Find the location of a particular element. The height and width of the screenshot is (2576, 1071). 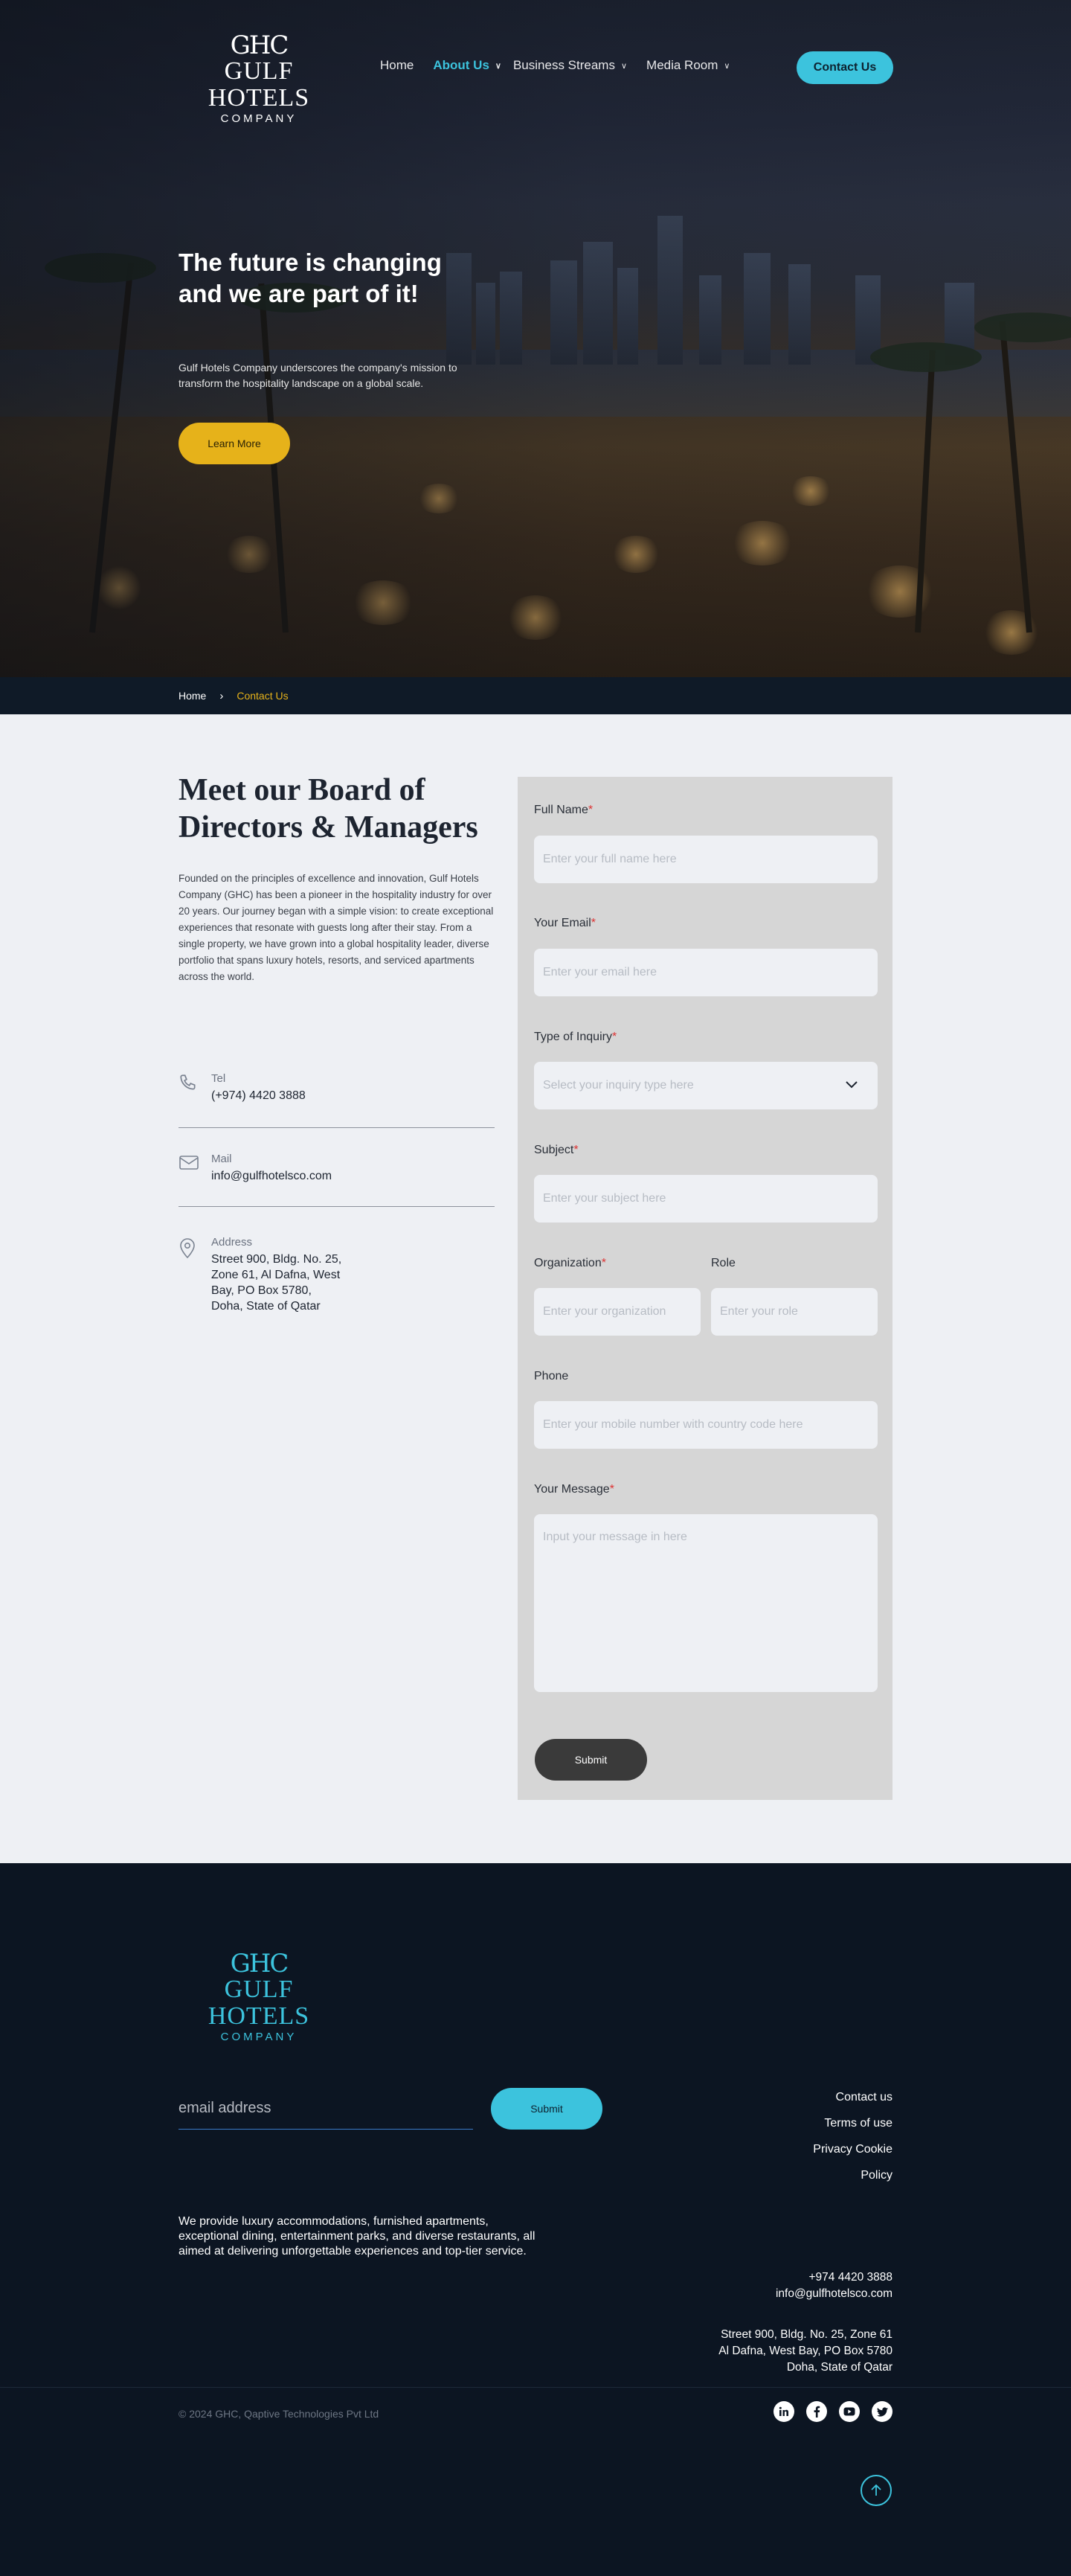

nav-item-label: Media Room is located at coordinates (682, 65).